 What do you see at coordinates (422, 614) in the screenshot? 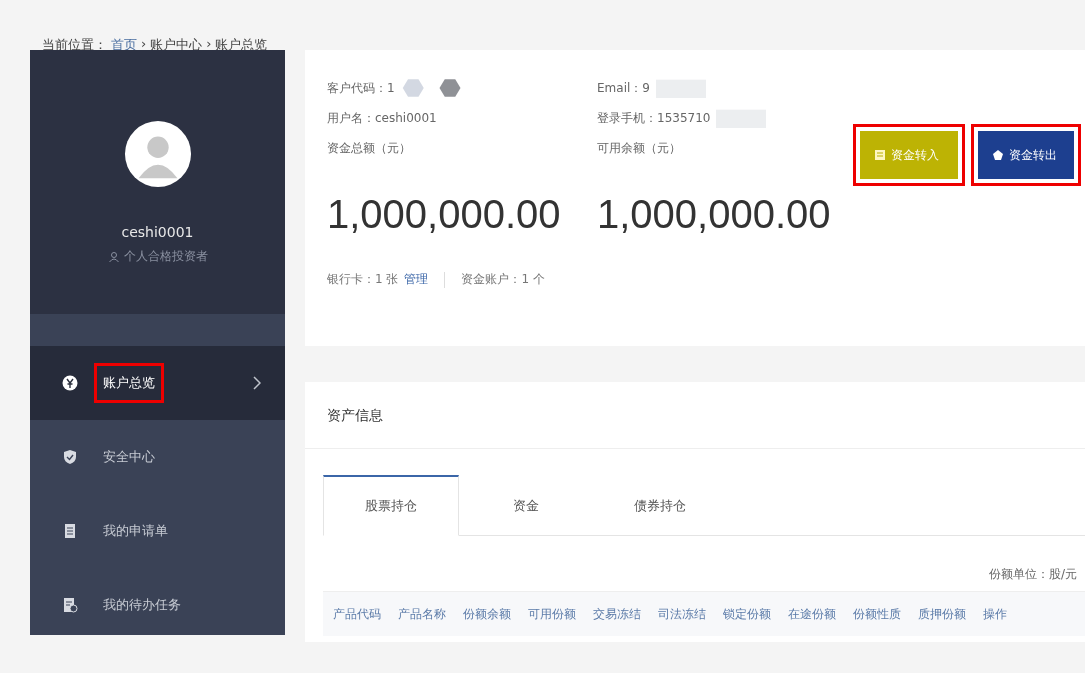
I see `column-header: 产品名称` at bounding box center [422, 614].